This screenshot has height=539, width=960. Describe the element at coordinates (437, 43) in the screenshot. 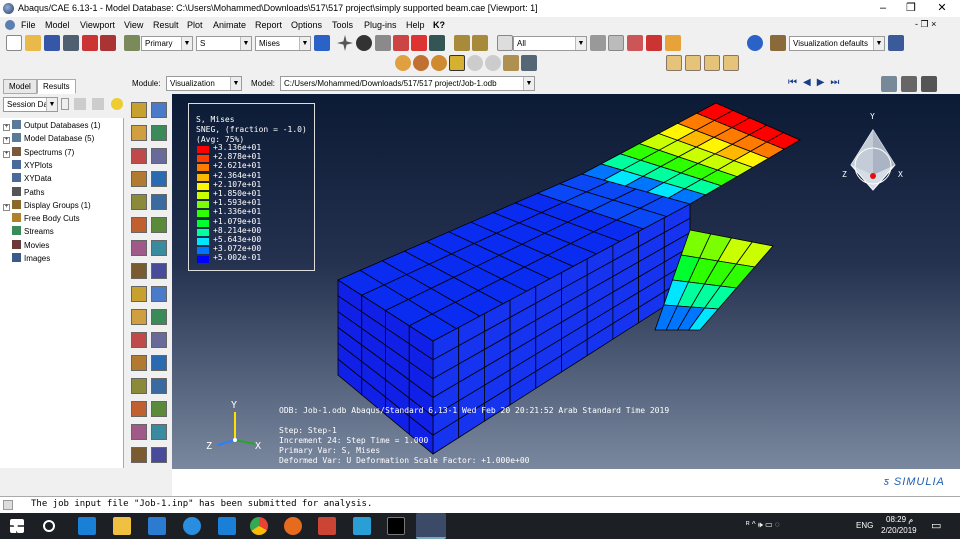

I see `cycle-views-icon` at that location.